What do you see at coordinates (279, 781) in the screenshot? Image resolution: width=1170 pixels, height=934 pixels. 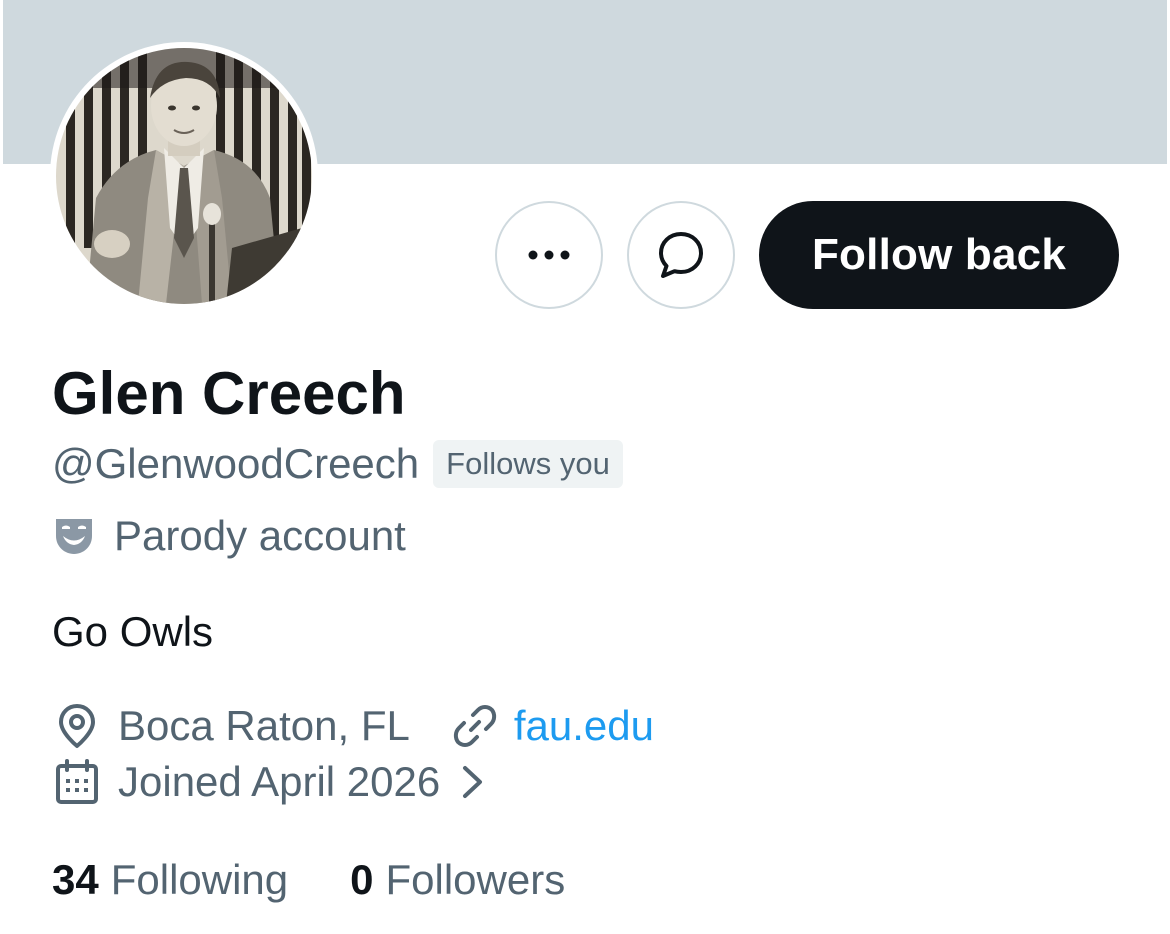 I see `joined-text: Joined April 2026` at bounding box center [279, 781].